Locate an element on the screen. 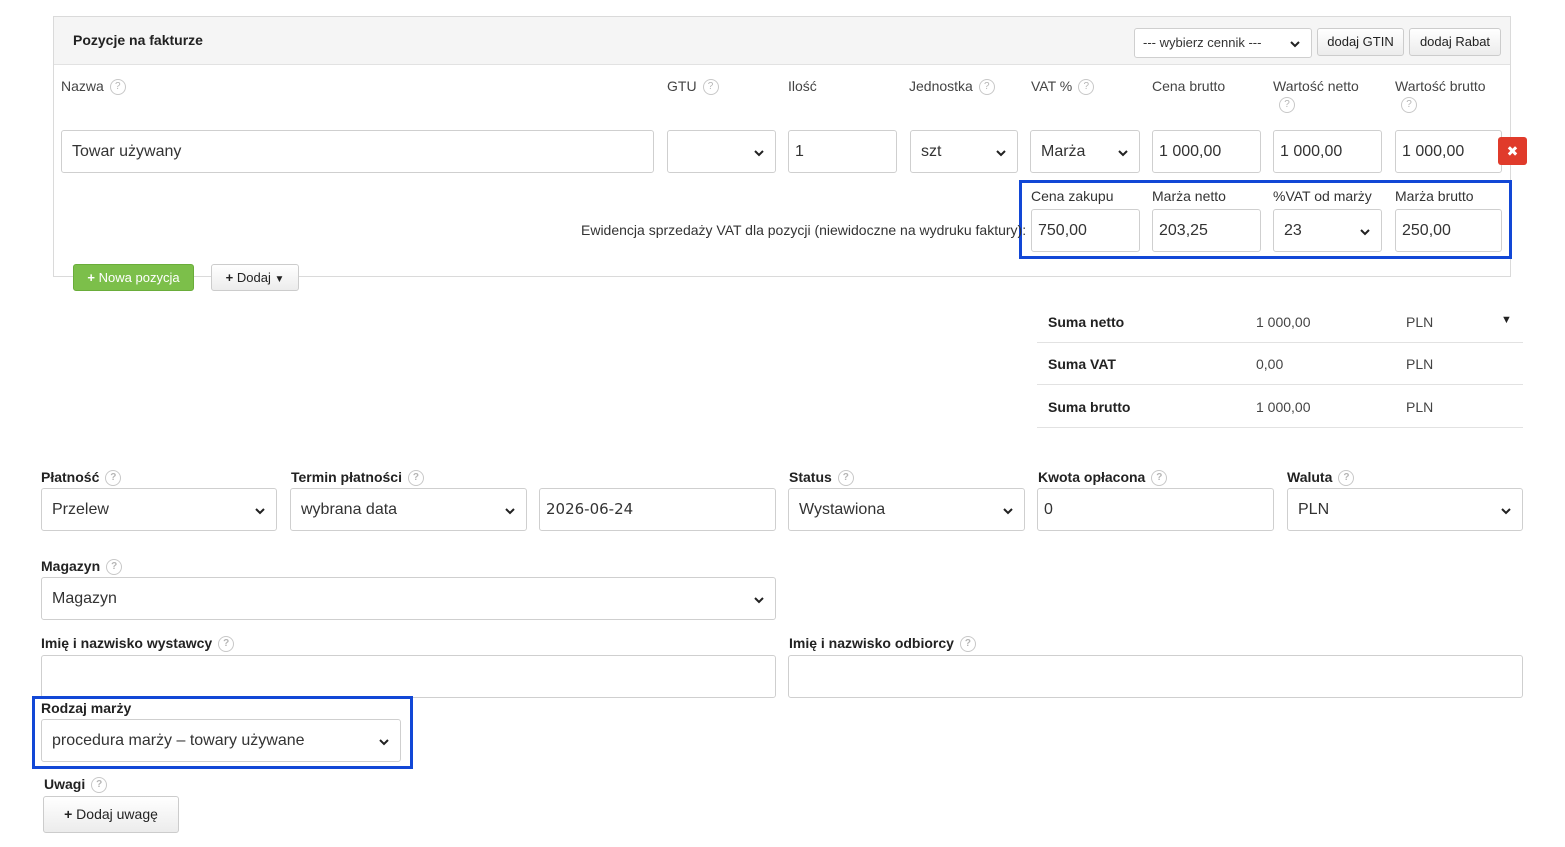  currency-select: PLN is located at coordinates (1405, 509).